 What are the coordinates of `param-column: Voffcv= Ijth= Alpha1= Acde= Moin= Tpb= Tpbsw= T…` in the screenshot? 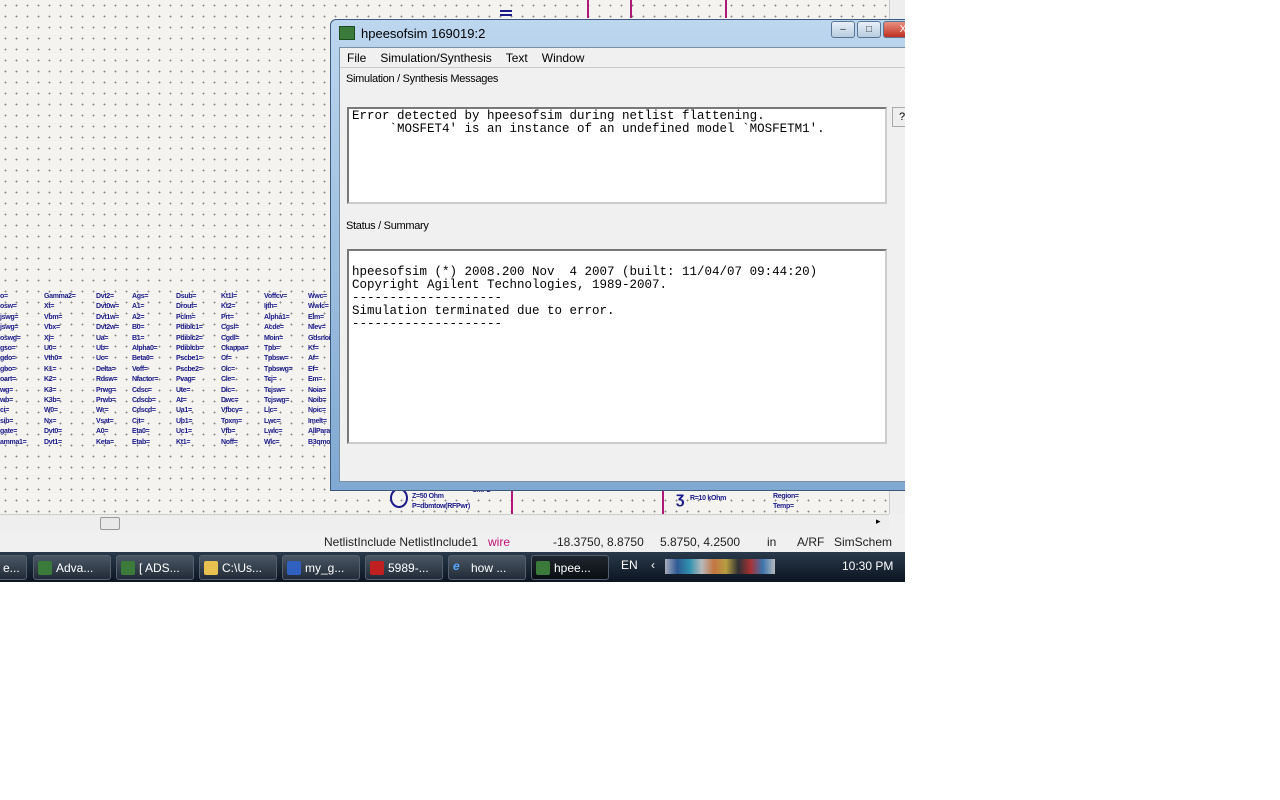 It's located at (278, 370).